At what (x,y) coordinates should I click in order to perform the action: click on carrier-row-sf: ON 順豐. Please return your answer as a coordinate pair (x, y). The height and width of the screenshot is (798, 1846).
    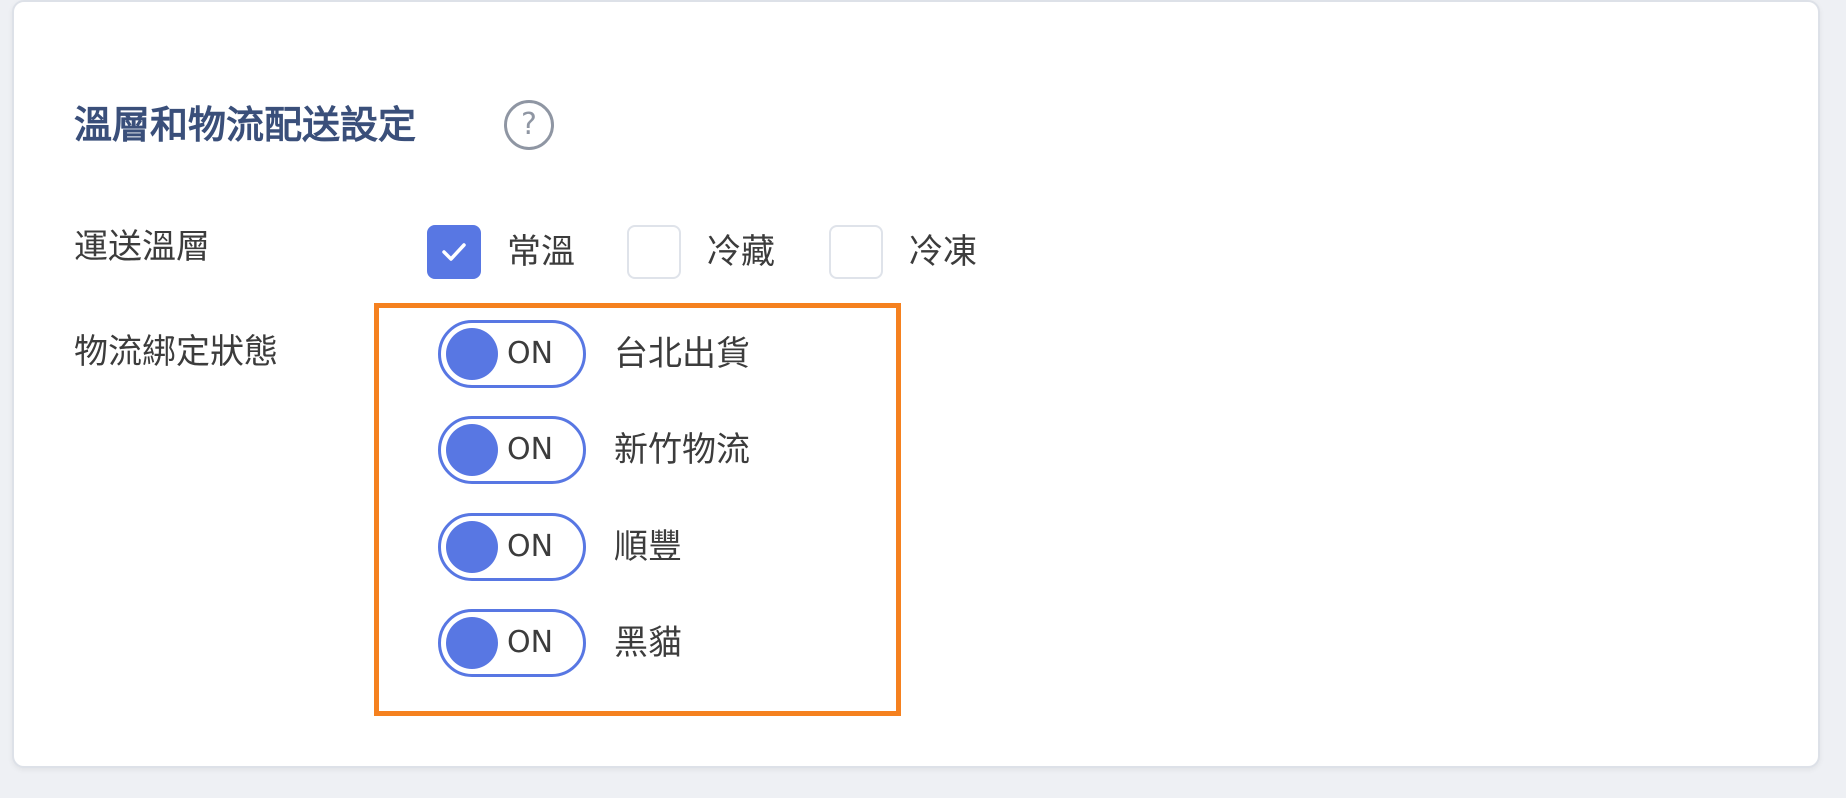
    Looking at the image, I should click on (560, 547).